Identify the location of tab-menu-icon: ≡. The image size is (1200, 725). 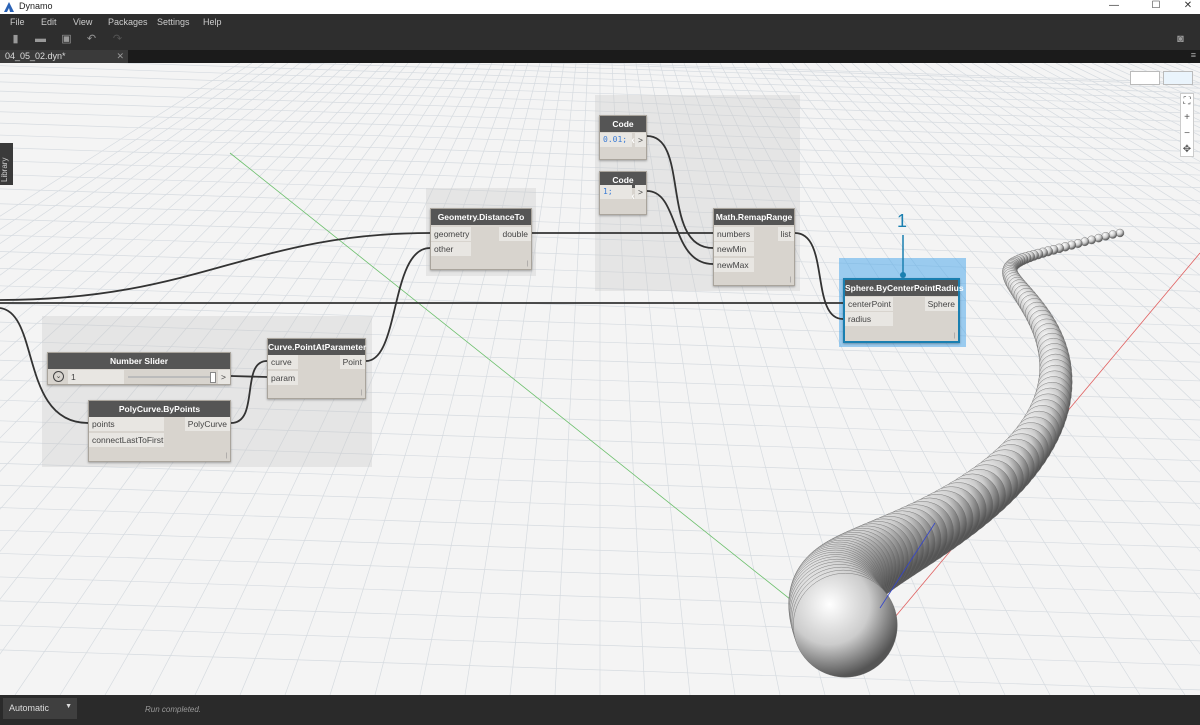
(1193, 55).